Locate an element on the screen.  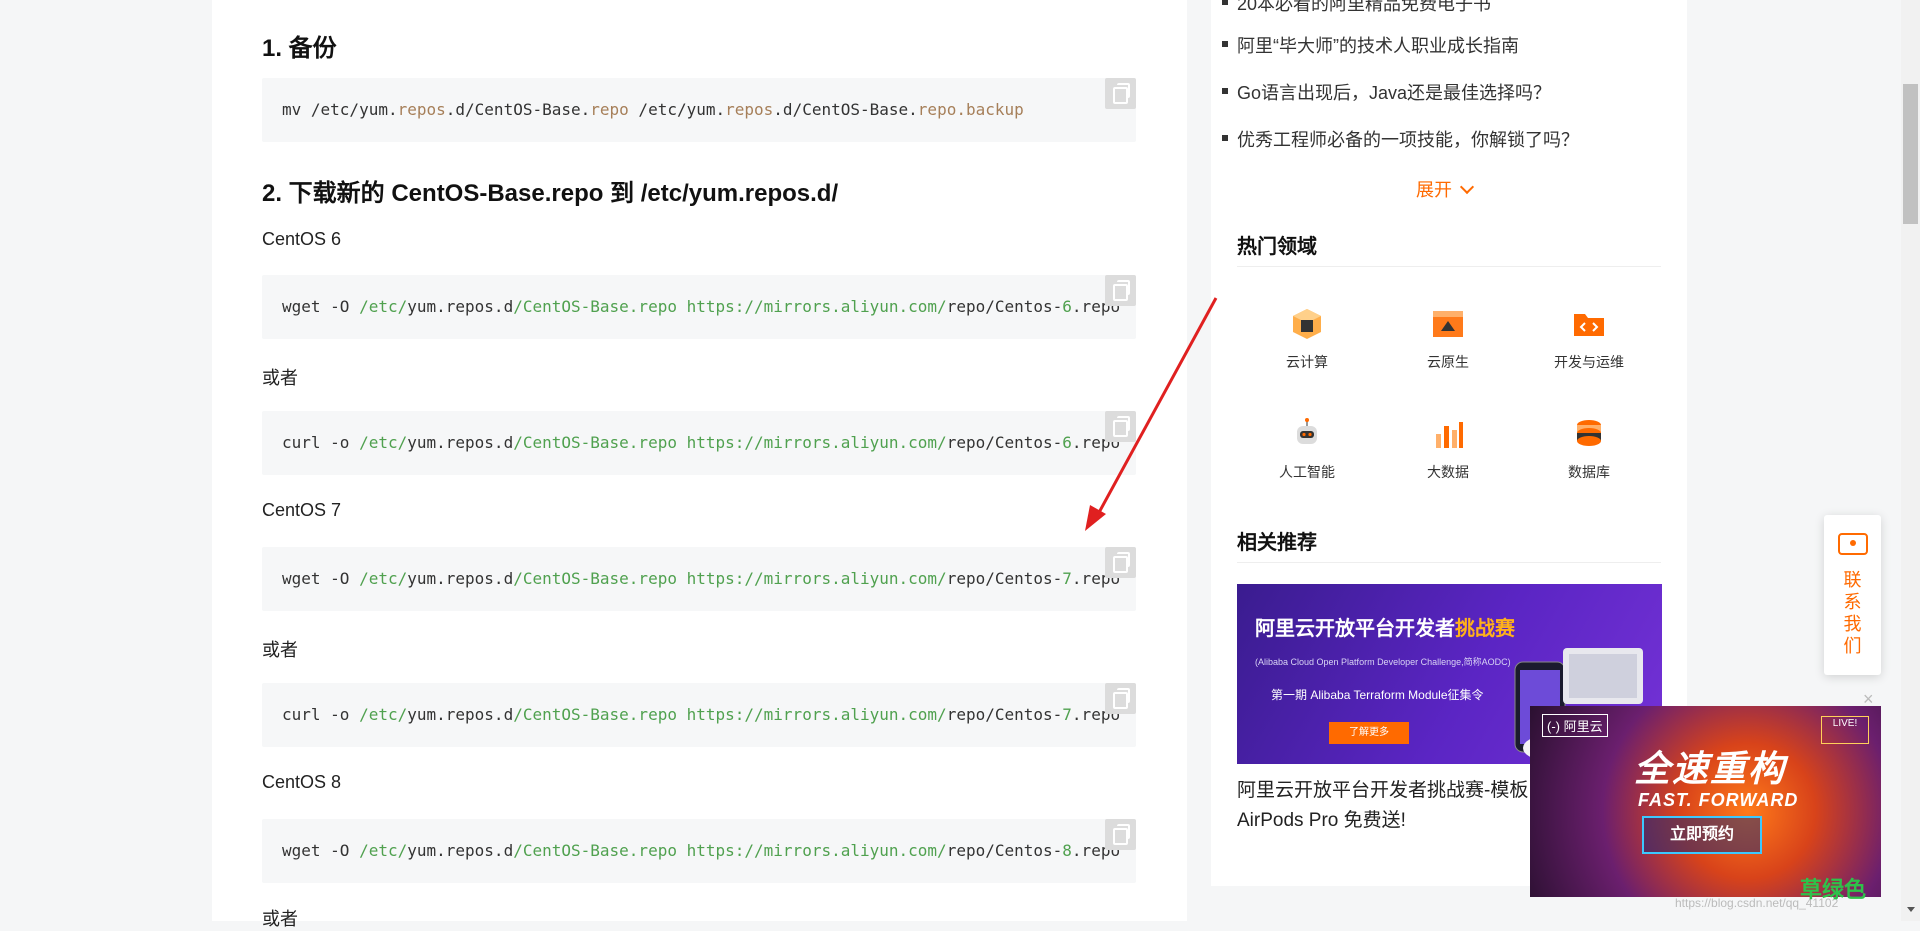
scrollbar is located at coordinates (1910, 460).